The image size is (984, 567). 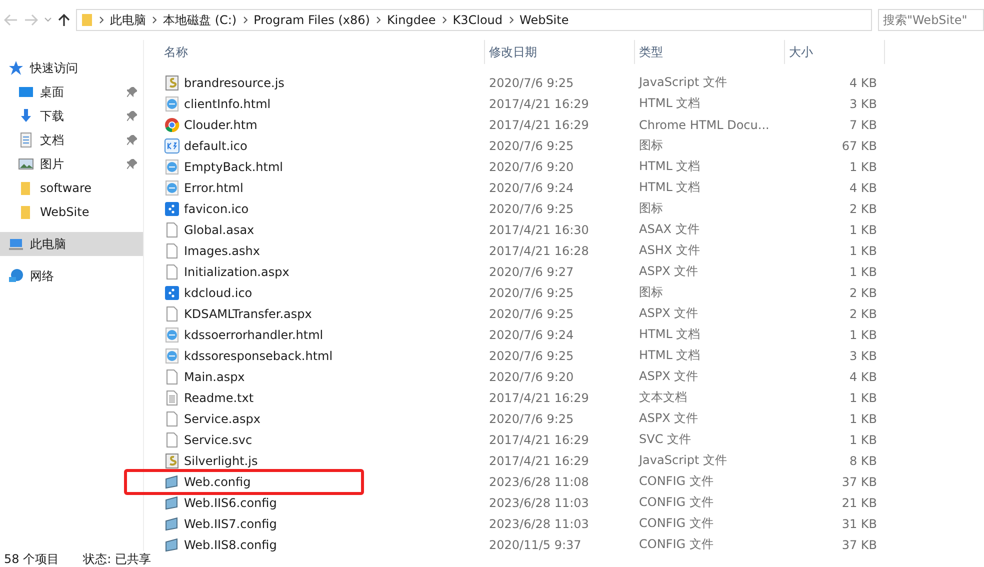 I want to click on file-name: Error.html, so click(x=214, y=187).